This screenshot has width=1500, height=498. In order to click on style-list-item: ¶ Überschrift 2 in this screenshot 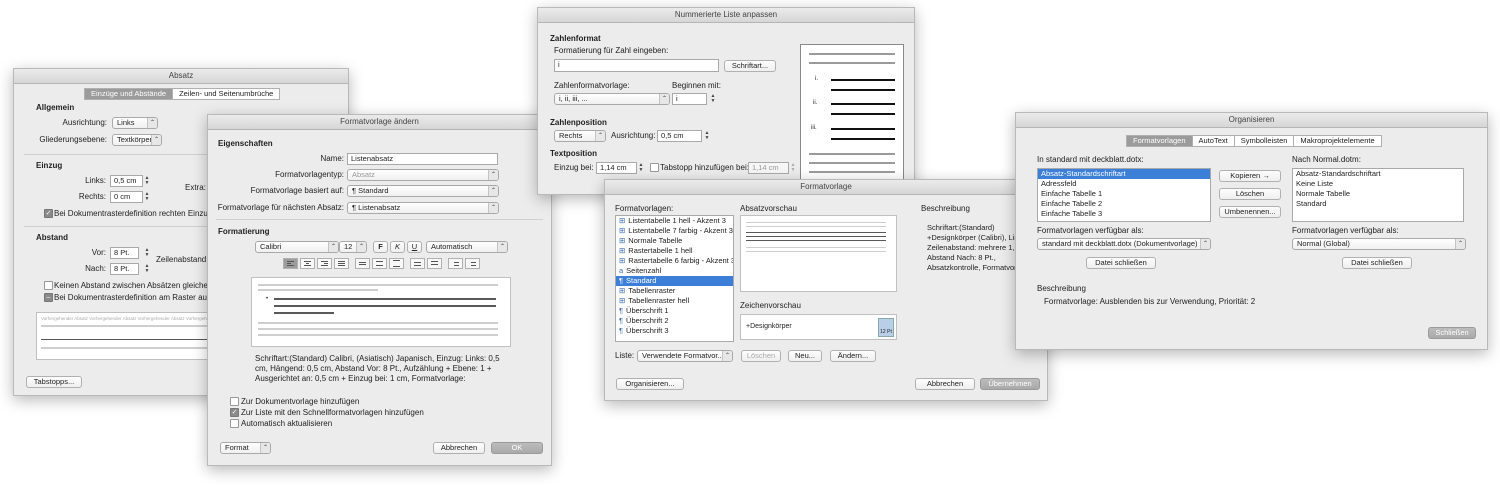, I will do `click(674, 321)`.